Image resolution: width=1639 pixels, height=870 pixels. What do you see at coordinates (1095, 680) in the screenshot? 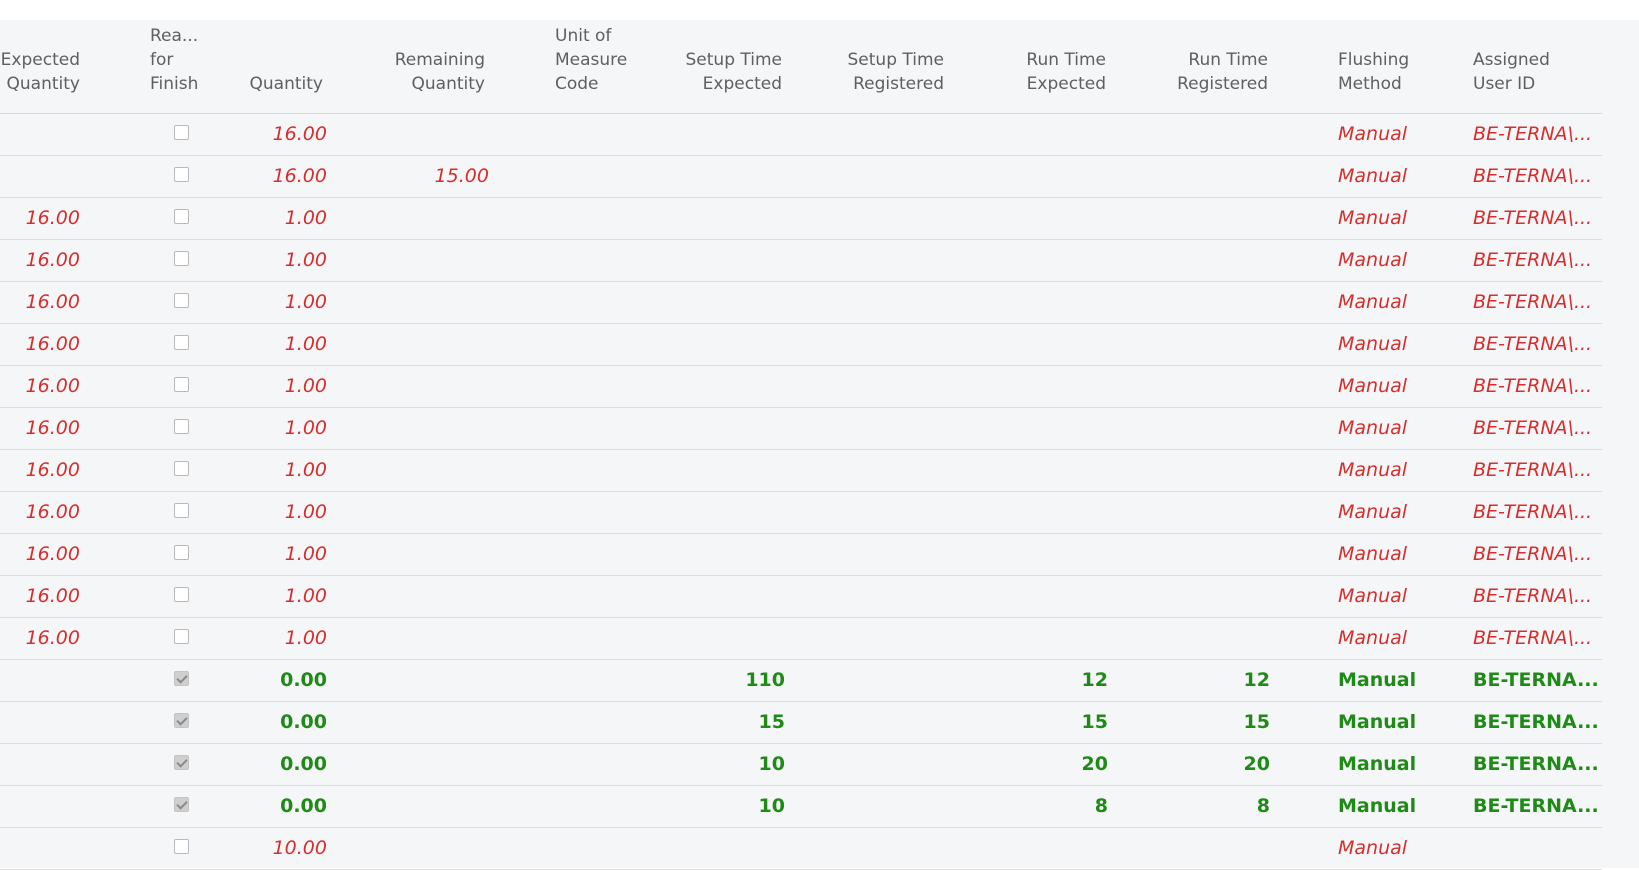
I see `run-time-expected-cell: 12` at bounding box center [1095, 680].